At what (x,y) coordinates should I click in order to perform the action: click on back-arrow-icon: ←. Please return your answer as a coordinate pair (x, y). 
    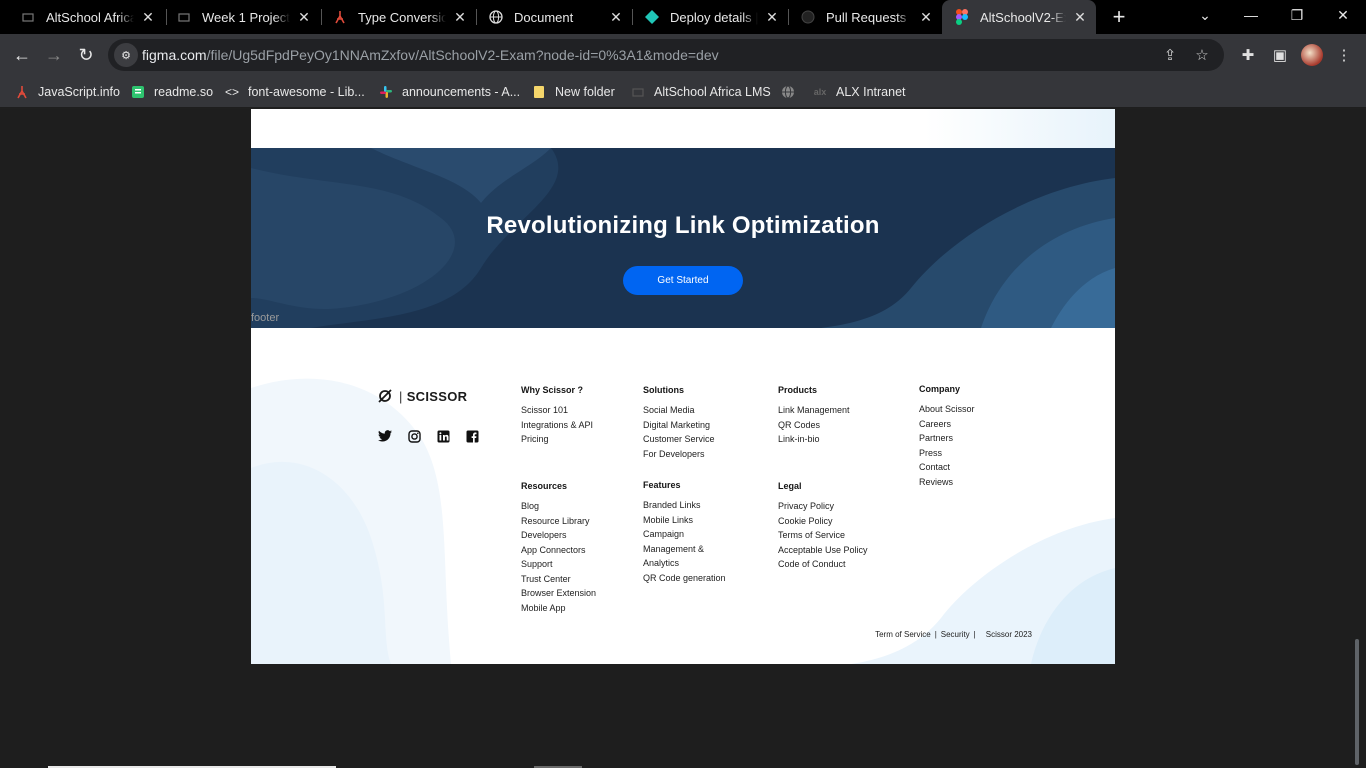
    Looking at the image, I should click on (22, 55).